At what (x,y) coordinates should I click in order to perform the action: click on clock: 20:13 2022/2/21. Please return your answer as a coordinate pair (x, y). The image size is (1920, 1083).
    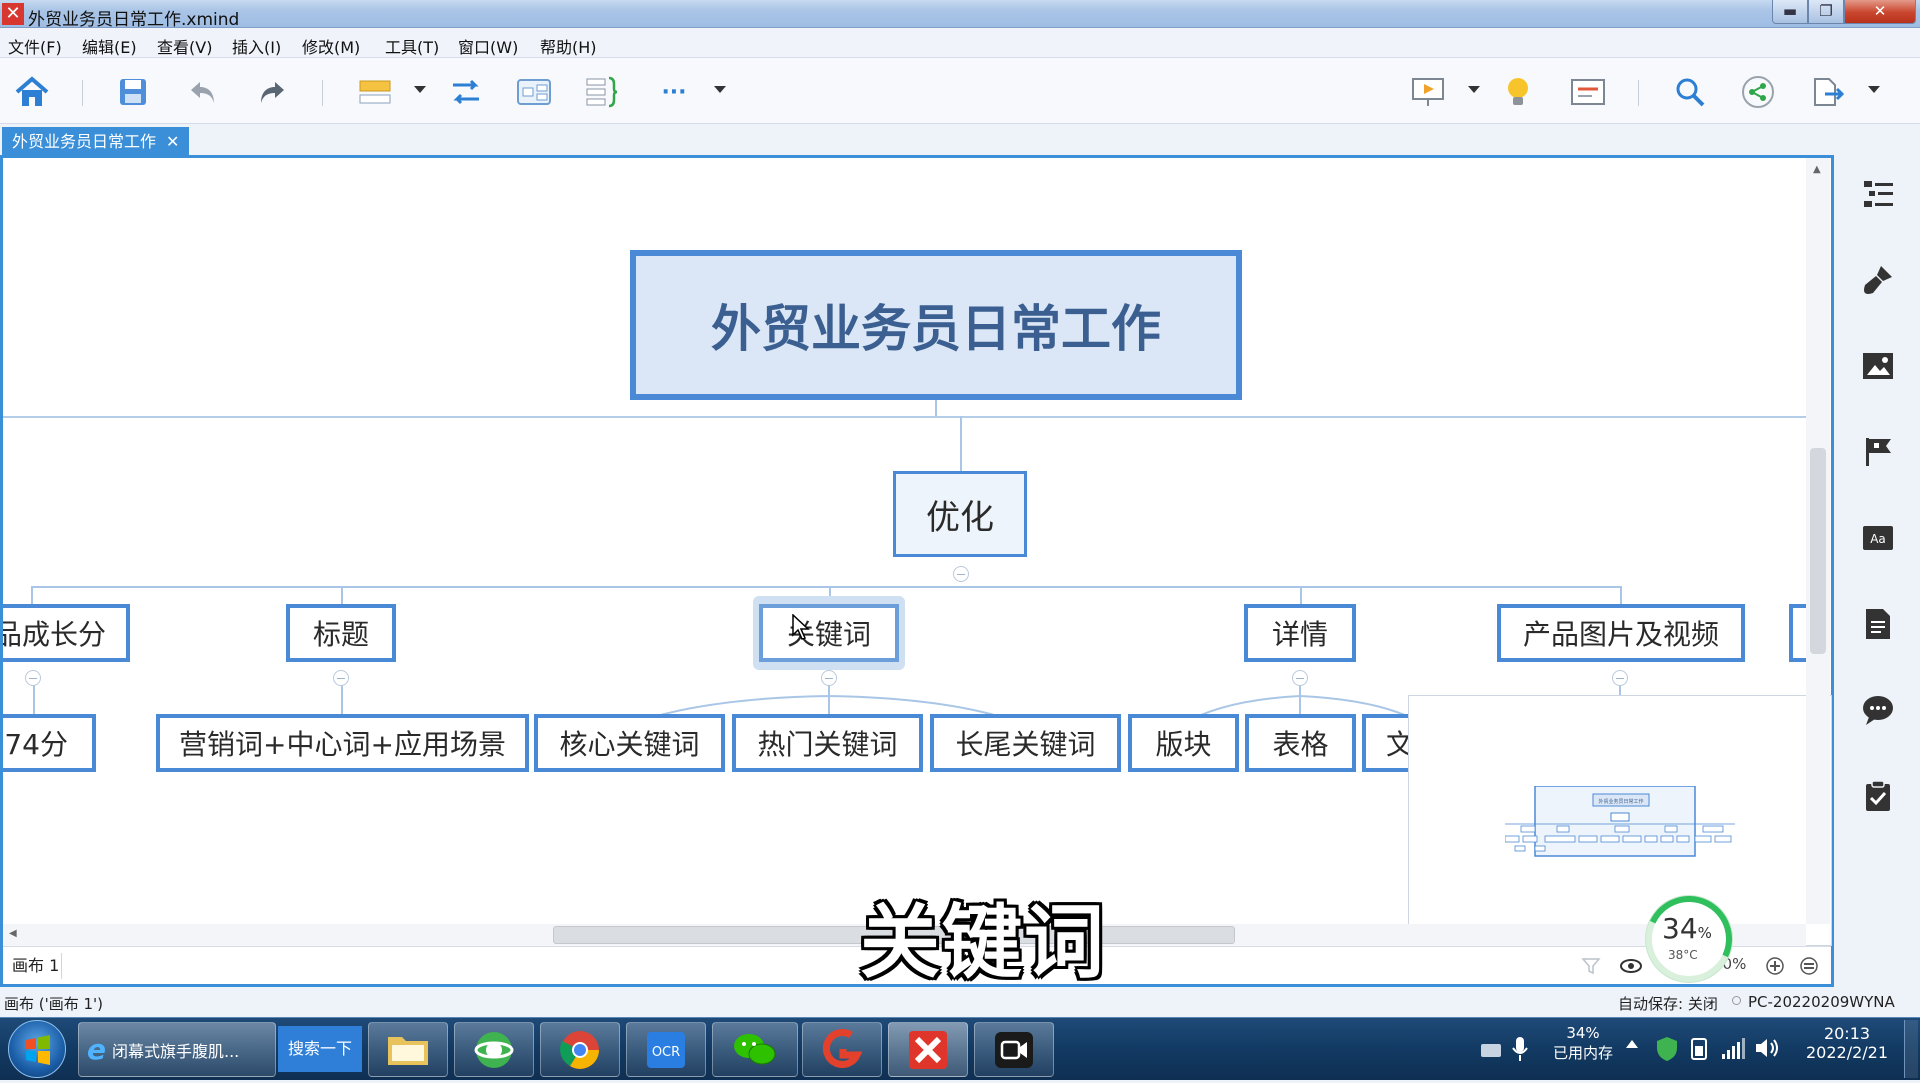
    Looking at the image, I should click on (1847, 1043).